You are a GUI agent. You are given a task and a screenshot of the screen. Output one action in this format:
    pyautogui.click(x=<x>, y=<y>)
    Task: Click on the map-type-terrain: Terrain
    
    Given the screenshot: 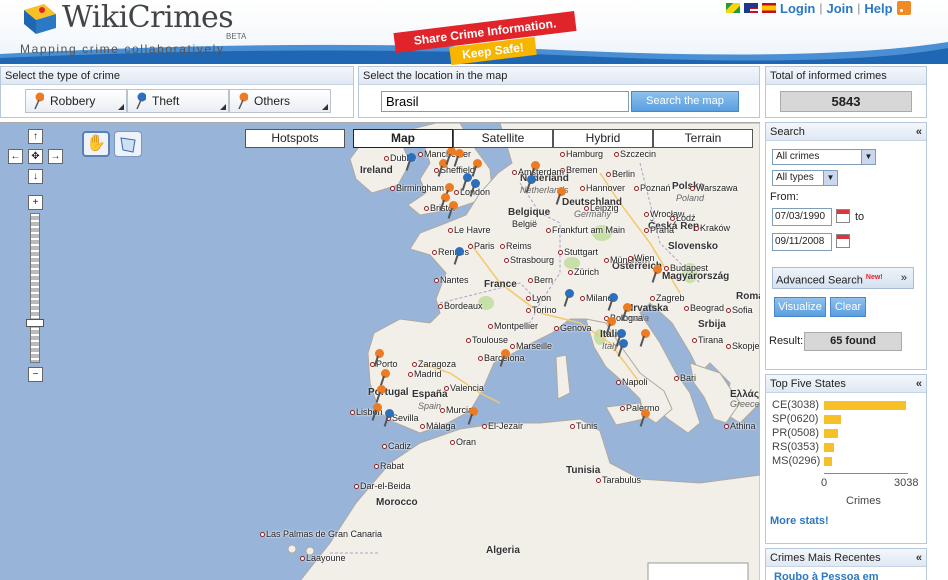 What is the action you would take?
    pyautogui.click(x=703, y=138)
    